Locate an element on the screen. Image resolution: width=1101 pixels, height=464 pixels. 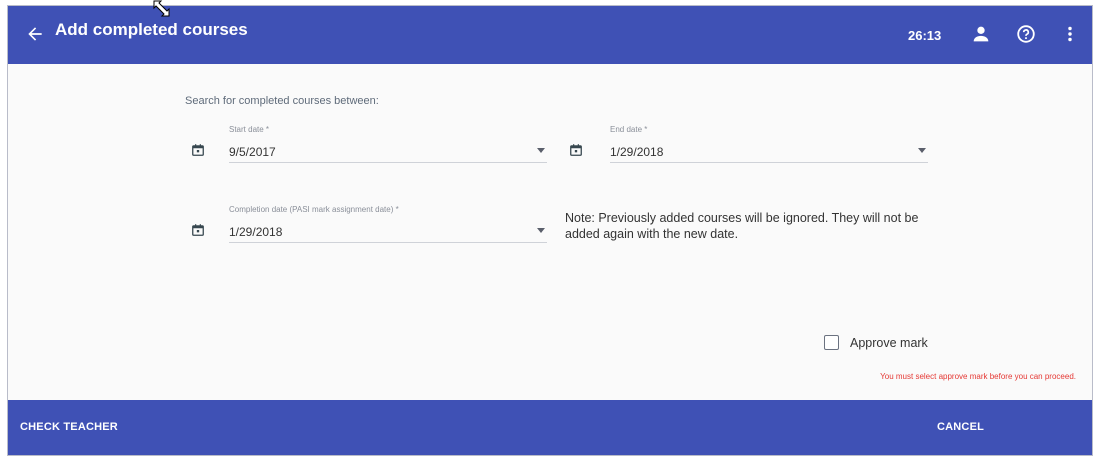
completion-date-underline is located at coordinates (388, 242).